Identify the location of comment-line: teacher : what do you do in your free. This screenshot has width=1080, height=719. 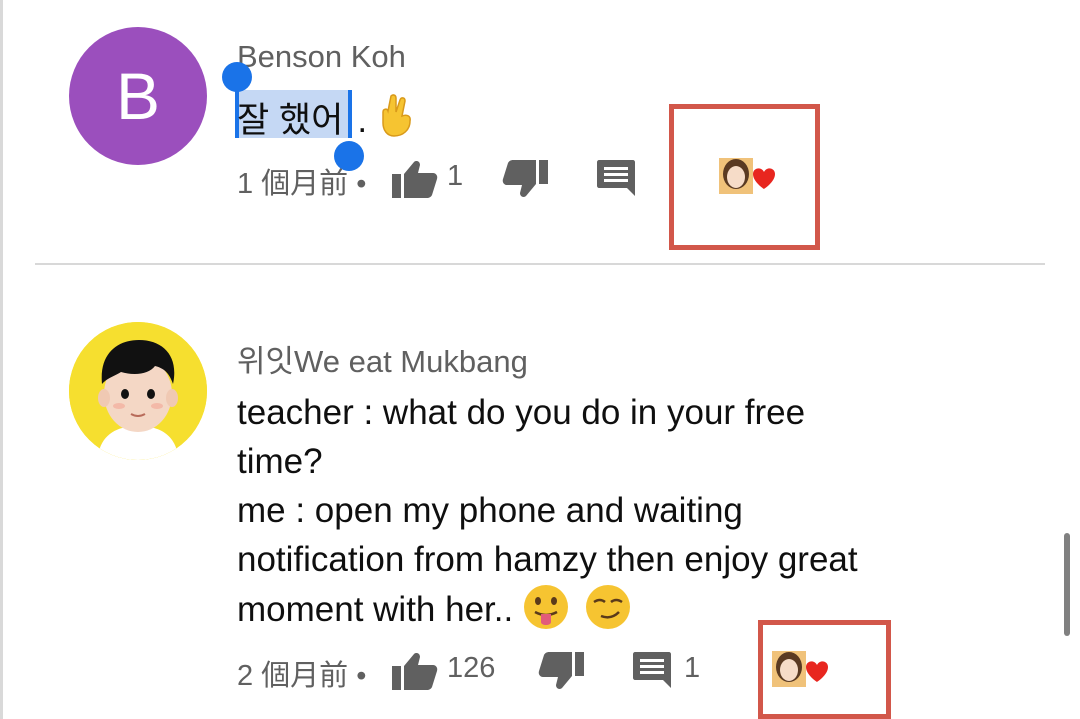
(521, 412).